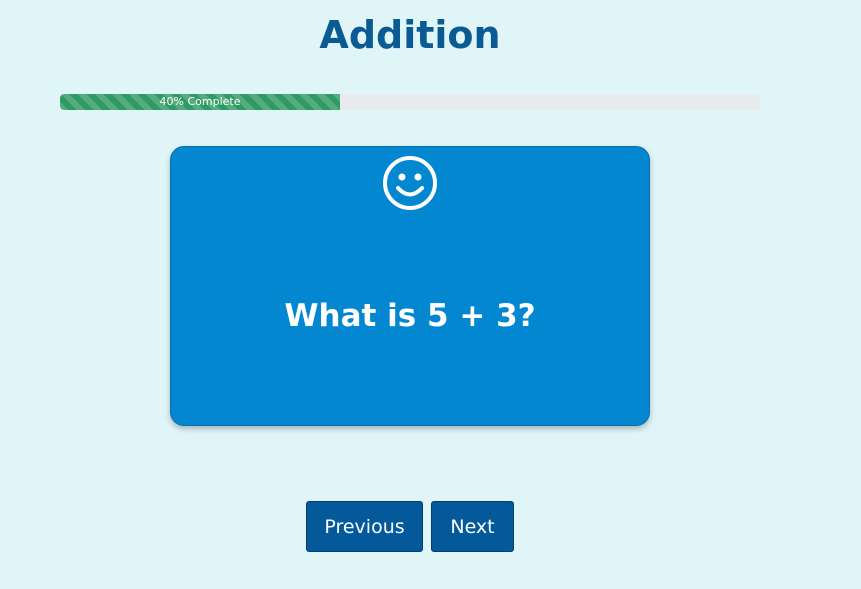 This screenshot has height=589, width=861. I want to click on page-title: Addition, so click(410, 35).